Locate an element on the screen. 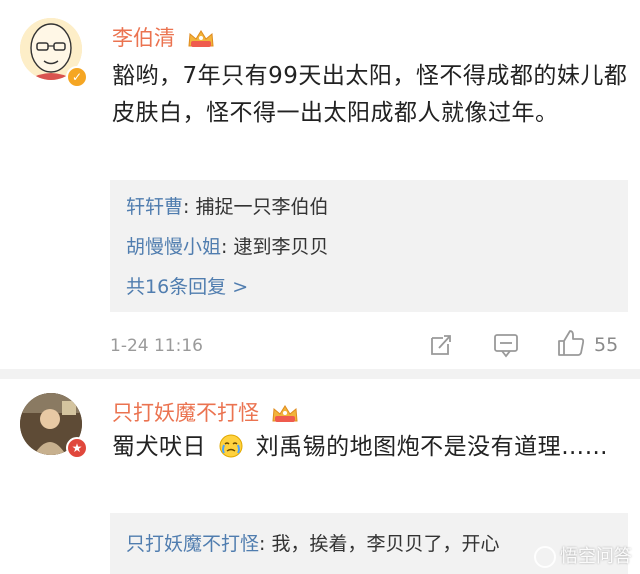 The width and height of the screenshot is (640, 574). username-link: 李伯清 is located at coordinates (164, 37).